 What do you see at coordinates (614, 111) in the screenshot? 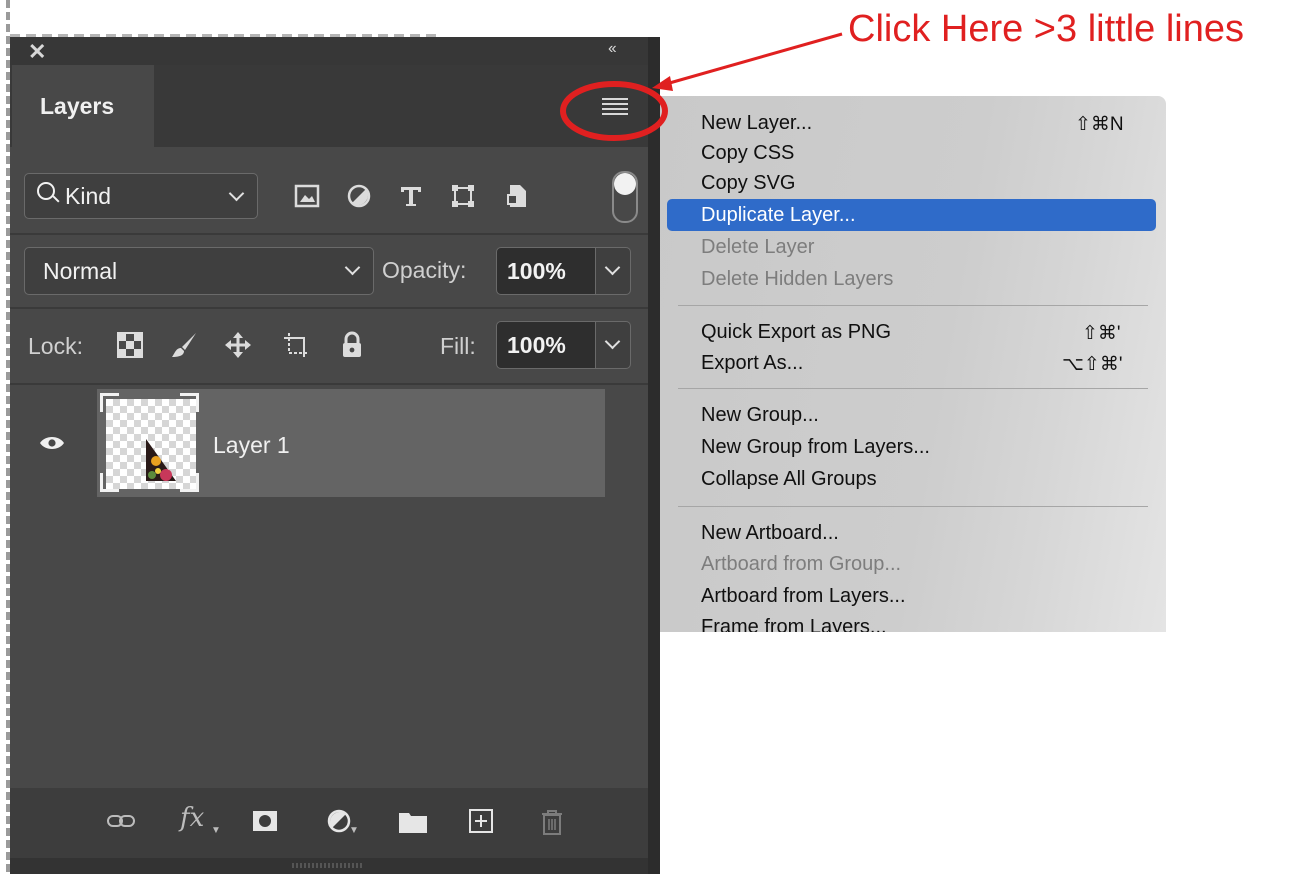
I see `annotation-circle` at bounding box center [614, 111].